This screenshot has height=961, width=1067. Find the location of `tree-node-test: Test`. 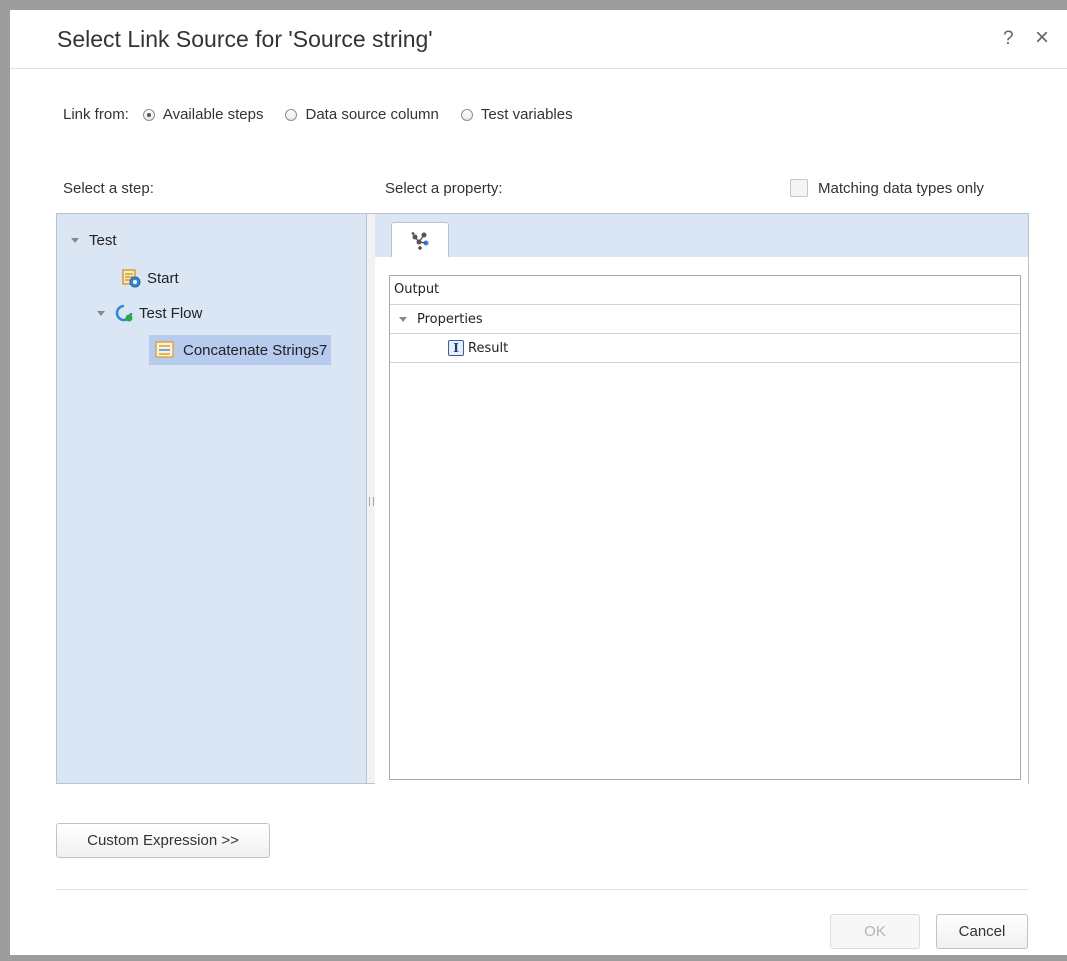

tree-node-test: Test is located at coordinates (94, 240).